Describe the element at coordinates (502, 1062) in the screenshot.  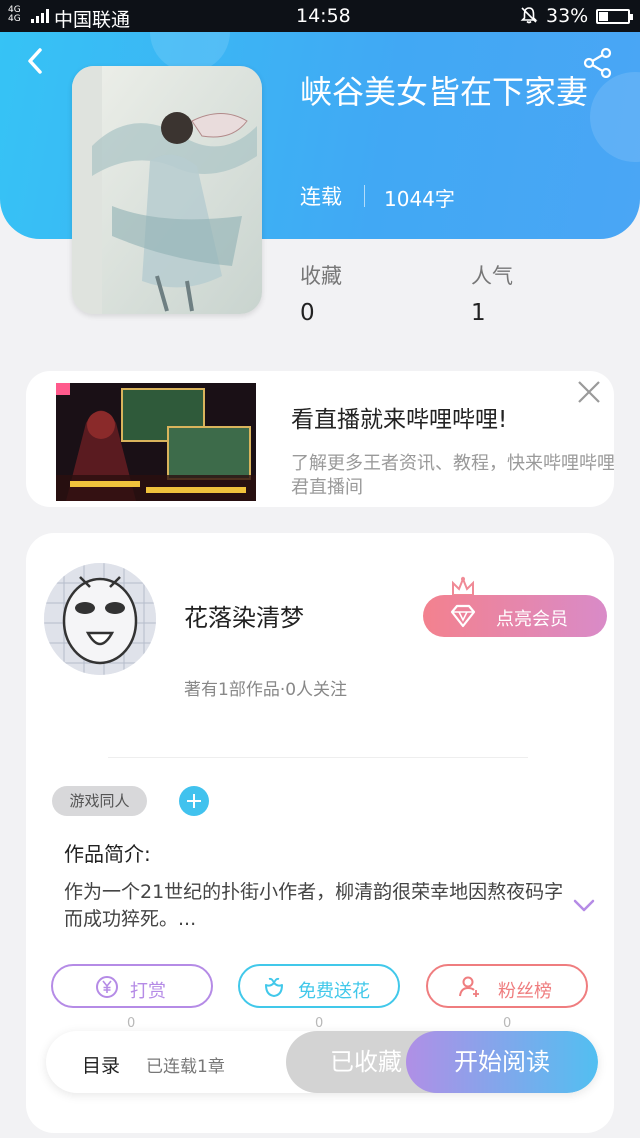
I see `start-reading-button: 开始阅读` at that location.